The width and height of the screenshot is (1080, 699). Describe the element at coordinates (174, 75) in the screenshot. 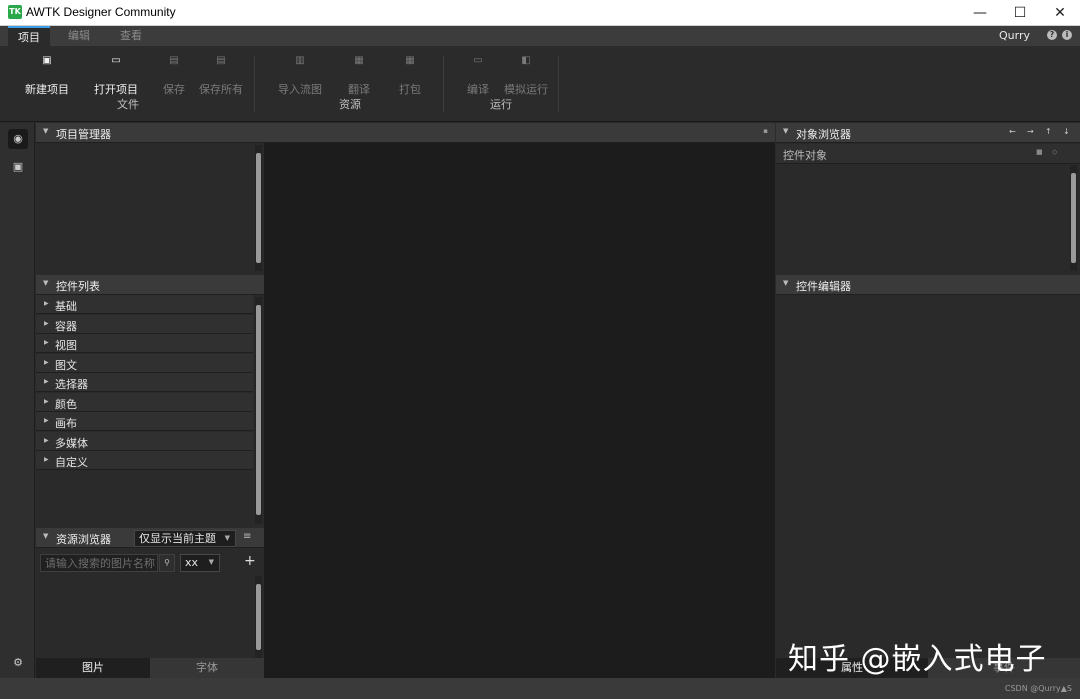

I see `save-button: ▤ 保存` at that location.